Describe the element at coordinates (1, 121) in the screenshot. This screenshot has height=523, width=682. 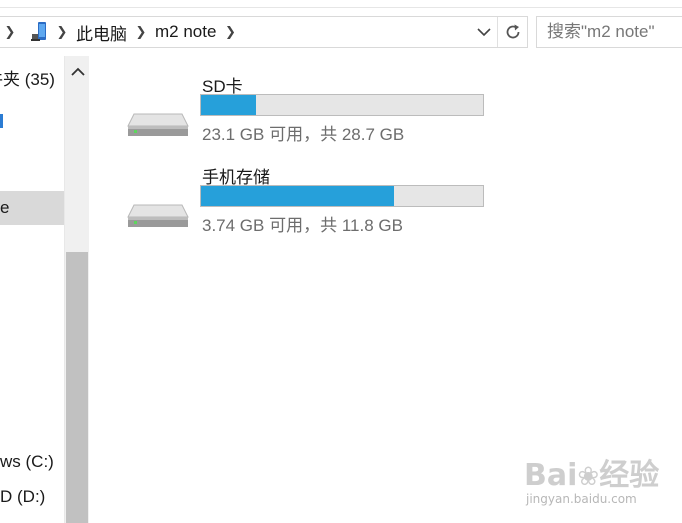
I see `pin-icon` at that location.